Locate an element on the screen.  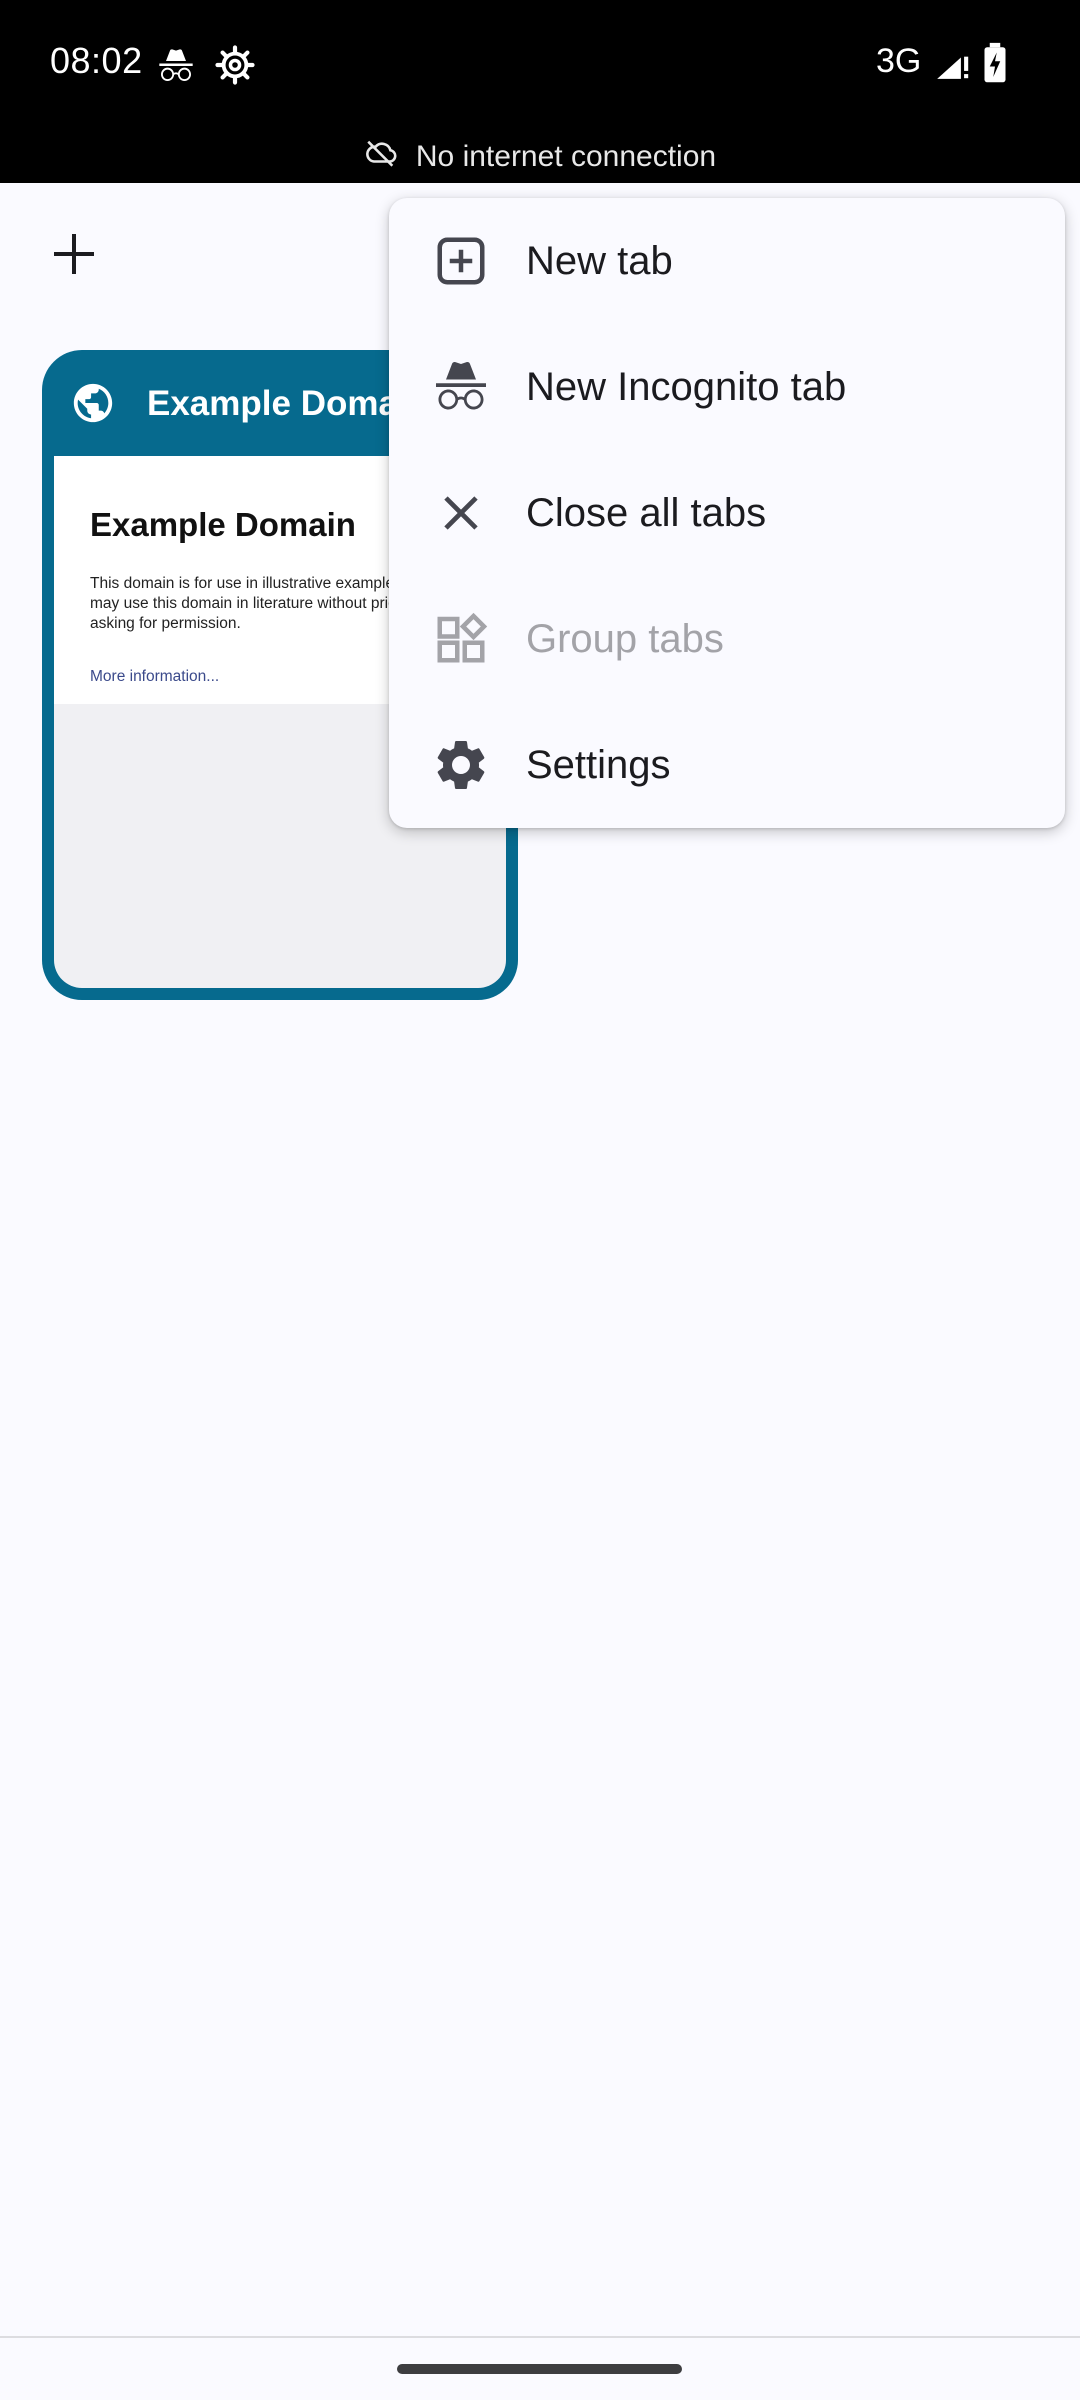
close-icon is located at coordinates (461, 513).